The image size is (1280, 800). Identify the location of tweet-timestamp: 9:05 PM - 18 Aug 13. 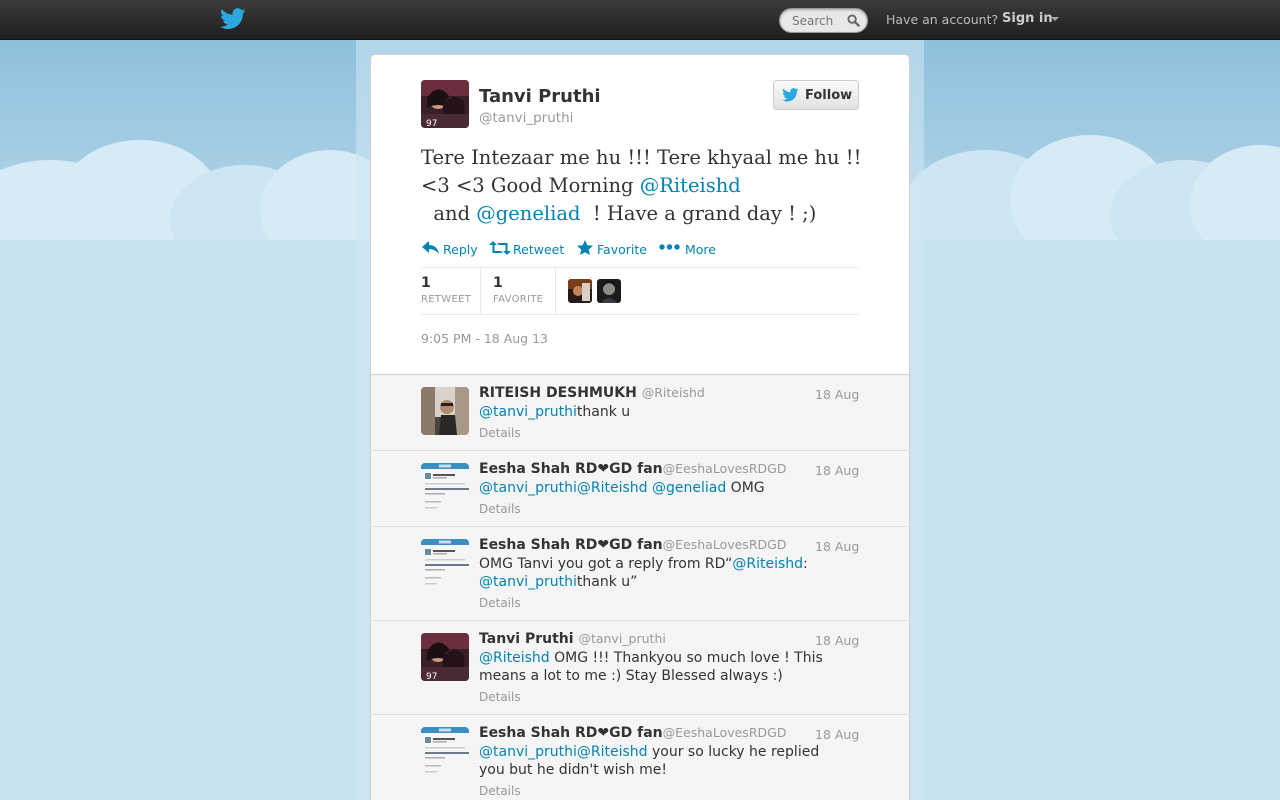
(484, 338).